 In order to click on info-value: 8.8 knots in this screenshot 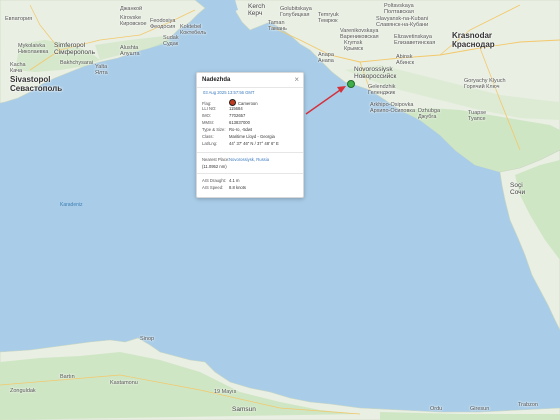, I will do `click(237, 187)`.